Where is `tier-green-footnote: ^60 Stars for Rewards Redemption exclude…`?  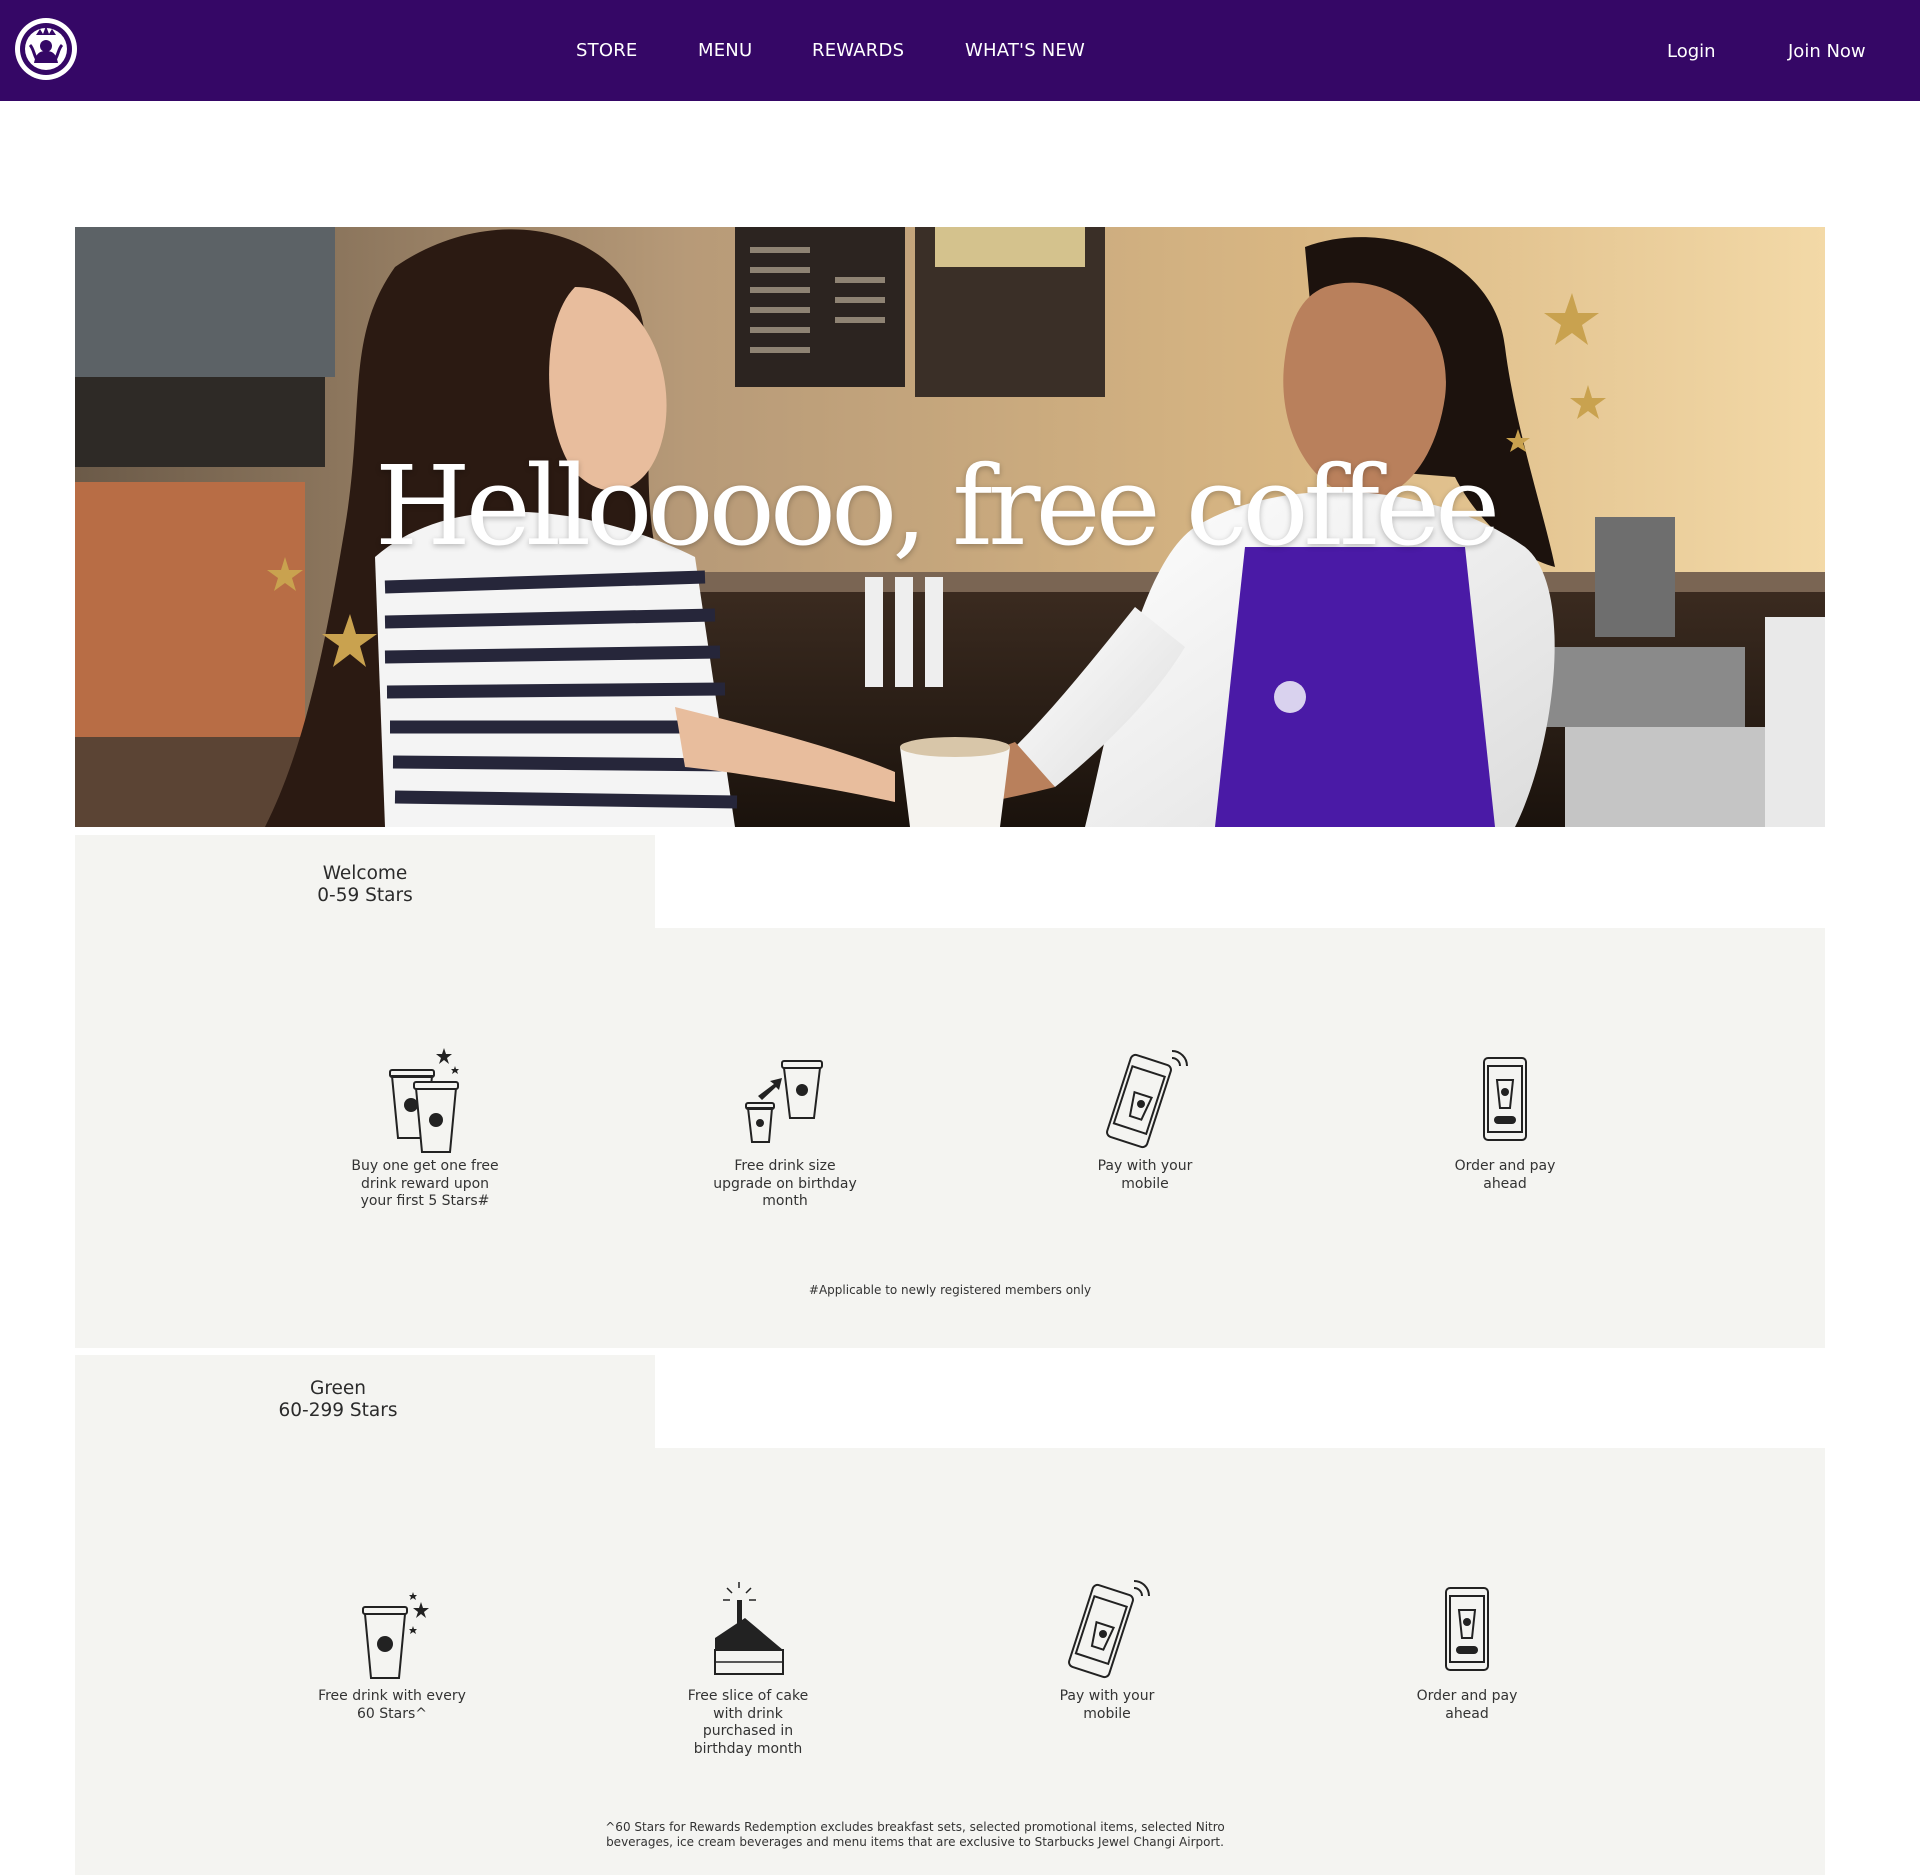 tier-green-footnote: ^60 Stars for Rewards Redemption exclude… is located at coordinates (915, 1834).